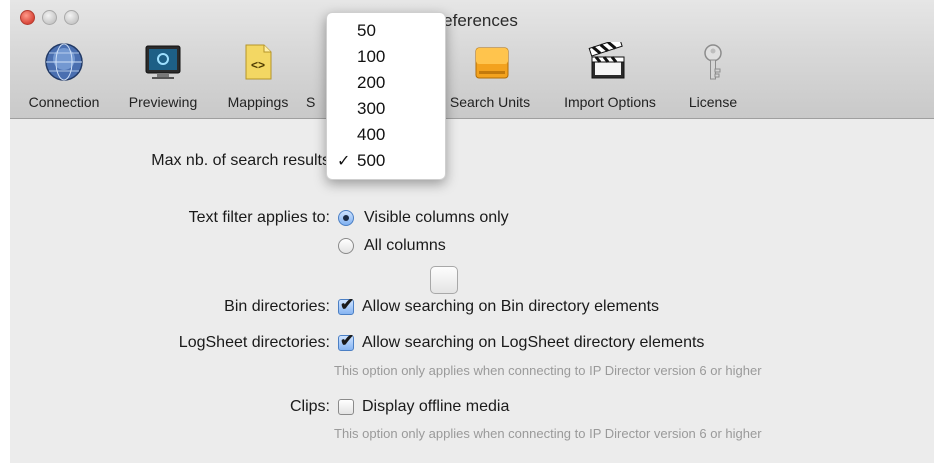 The image size is (944, 463). I want to click on menu-item-label: 500, so click(371, 160).